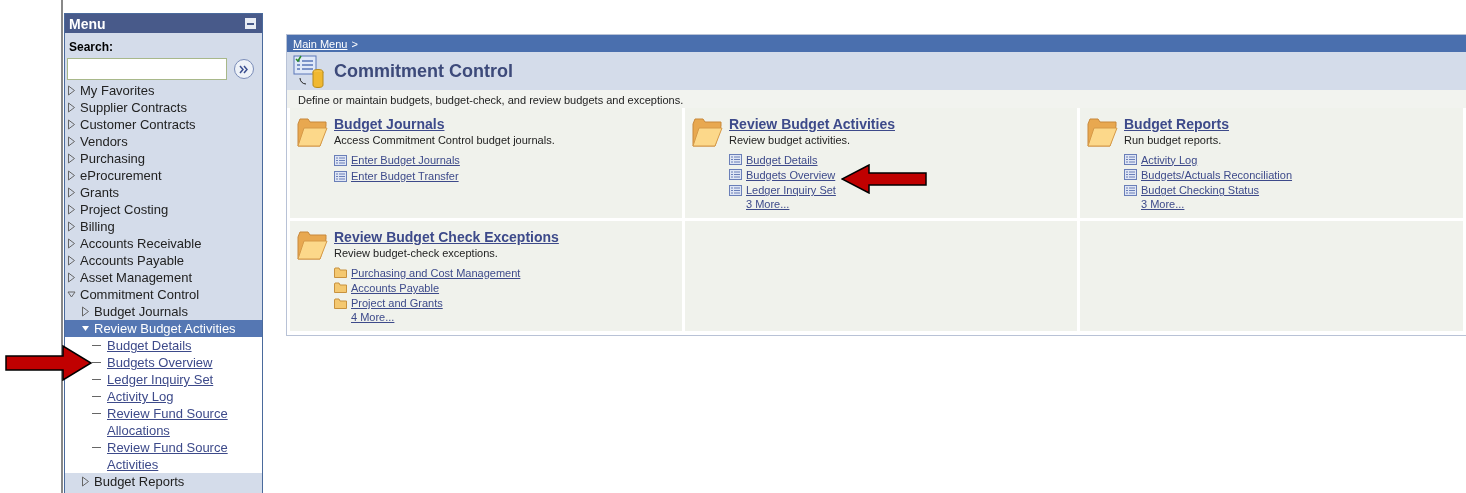 The height and width of the screenshot is (493, 1466). What do you see at coordinates (177, 422) in the screenshot?
I see `menu-link: Review Fund Source Allocations` at bounding box center [177, 422].